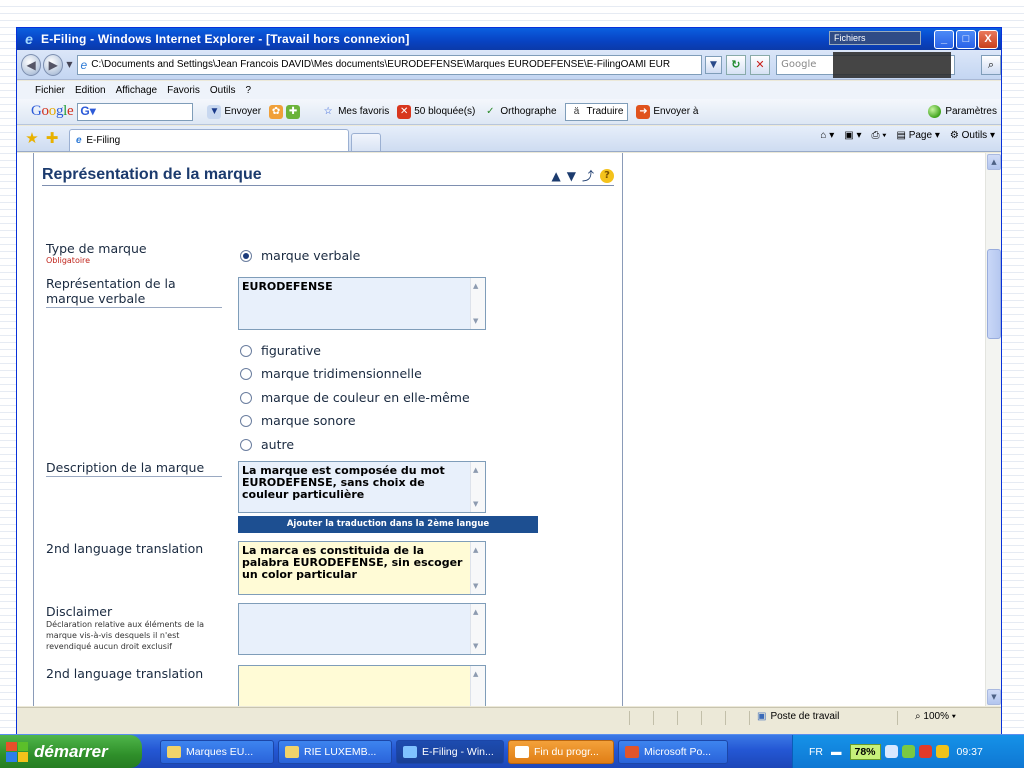 This screenshot has width=1024, height=768. What do you see at coordinates (32, 138) in the screenshot?
I see `favorites-star-icon: ★` at bounding box center [32, 138].